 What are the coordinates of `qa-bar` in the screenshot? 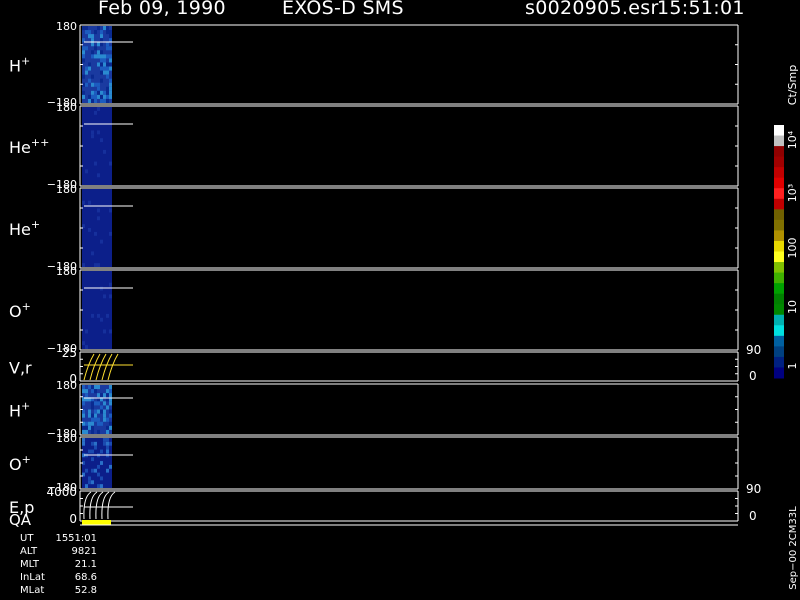 It's located at (96, 522).